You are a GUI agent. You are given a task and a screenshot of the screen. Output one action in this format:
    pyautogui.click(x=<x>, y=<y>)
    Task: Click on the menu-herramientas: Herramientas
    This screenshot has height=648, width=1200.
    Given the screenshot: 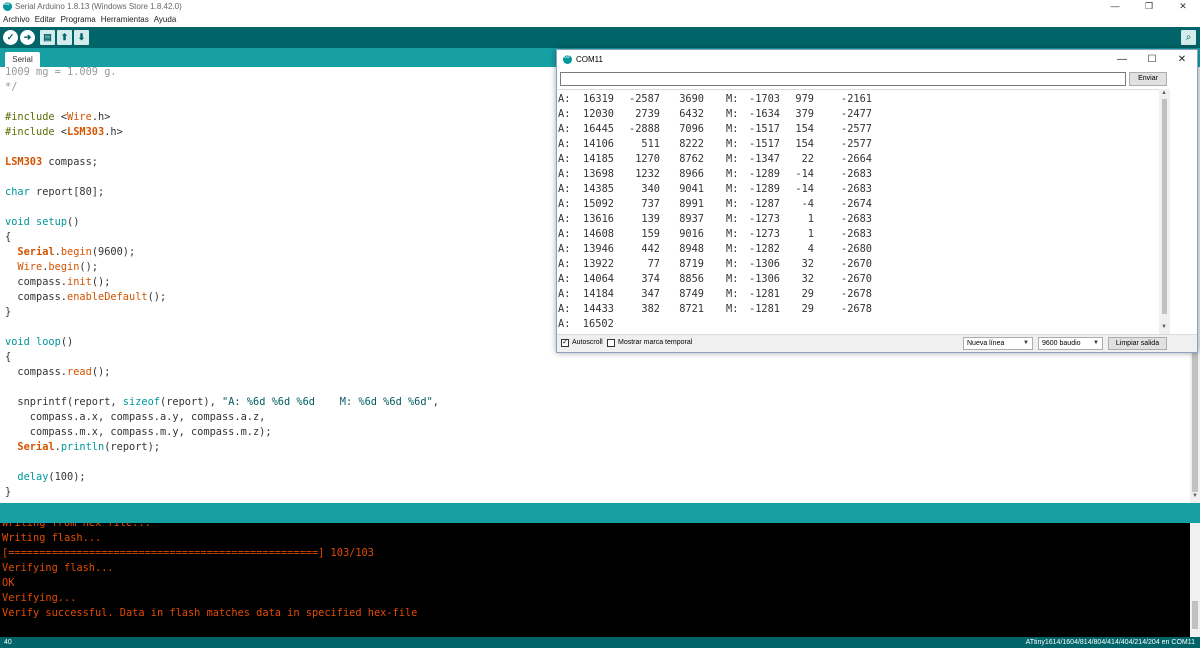 What is the action you would take?
    pyautogui.click(x=124, y=20)
    